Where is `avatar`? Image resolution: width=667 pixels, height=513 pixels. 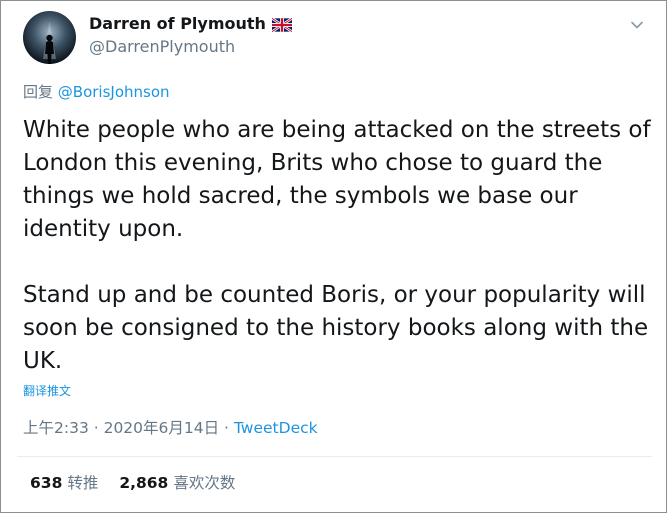
avatar is located at coordinates (49, 37).